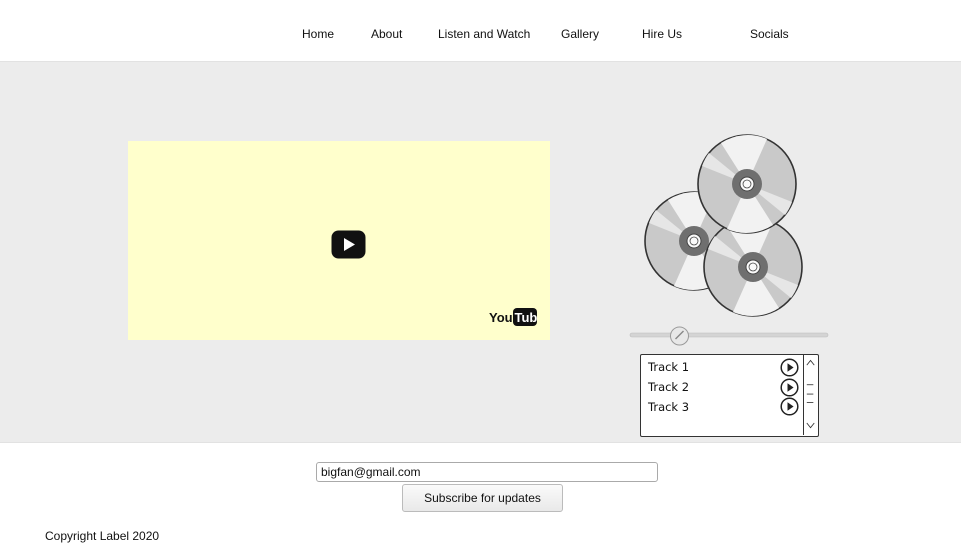 The width and height of the screenshot is (961, 553). I want to click on copyright-text: Copyright Label 2020, so click(102, 536).